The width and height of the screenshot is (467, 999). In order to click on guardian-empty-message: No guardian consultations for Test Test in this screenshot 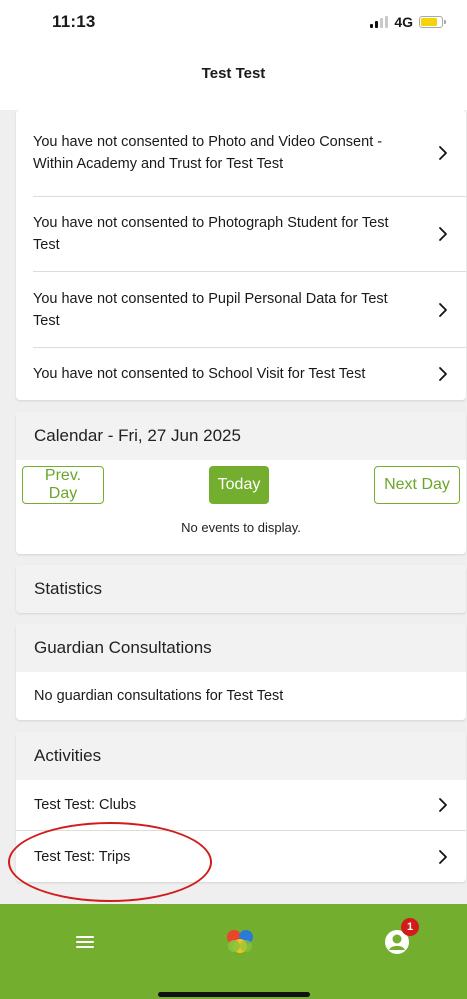, I will do `click(159, 696)`.